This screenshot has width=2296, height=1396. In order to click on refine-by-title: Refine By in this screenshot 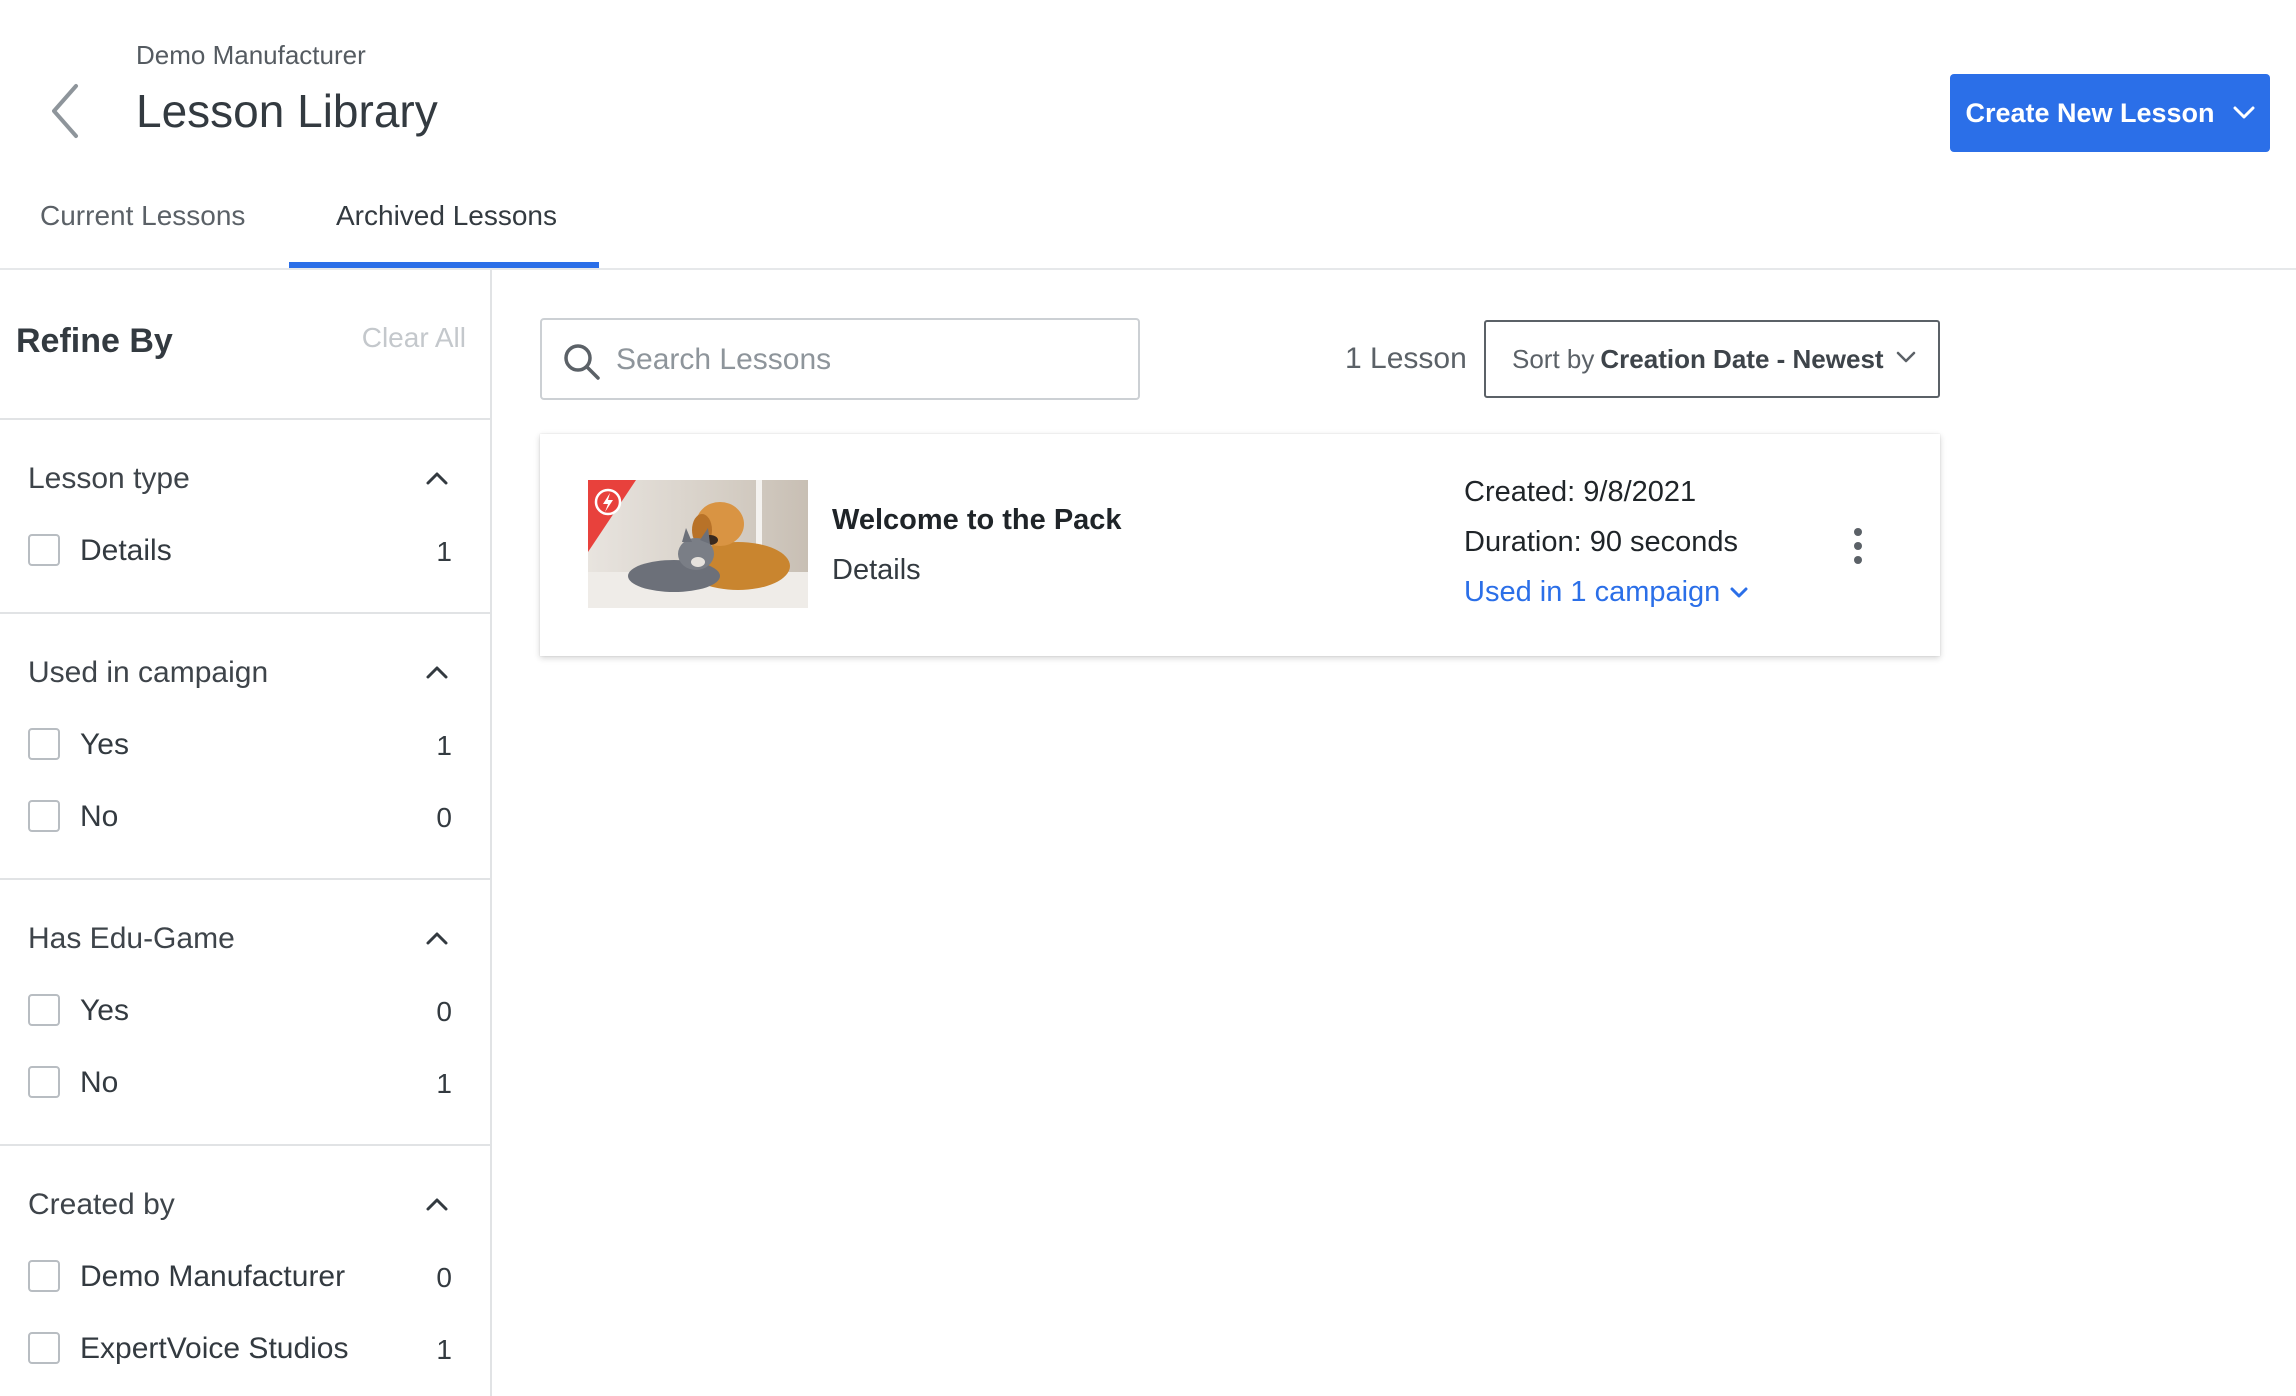, I will do `click(94, 341)`.